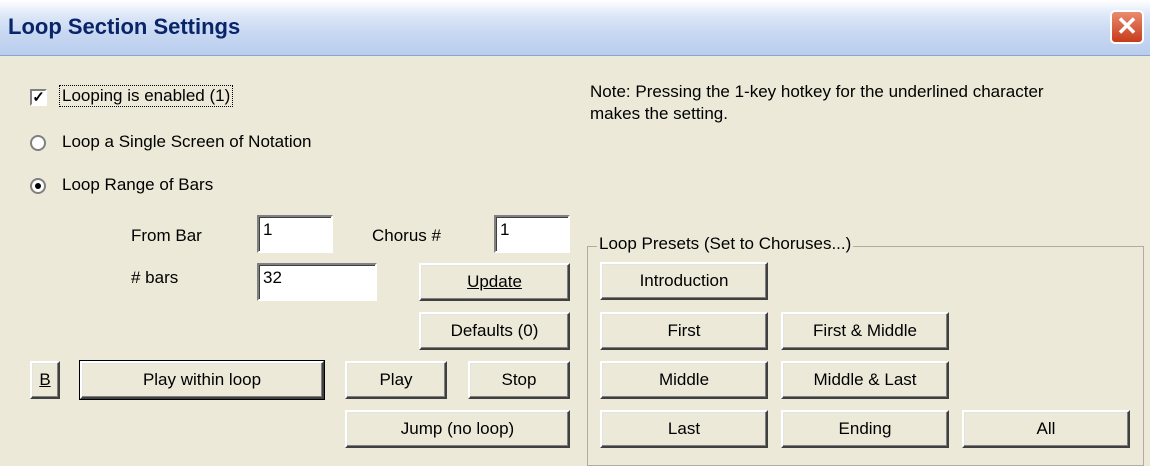 The width and height of the screenshot is (1150, 466). I want to click on window-title: Loop Section Settings, so click(124, 26).